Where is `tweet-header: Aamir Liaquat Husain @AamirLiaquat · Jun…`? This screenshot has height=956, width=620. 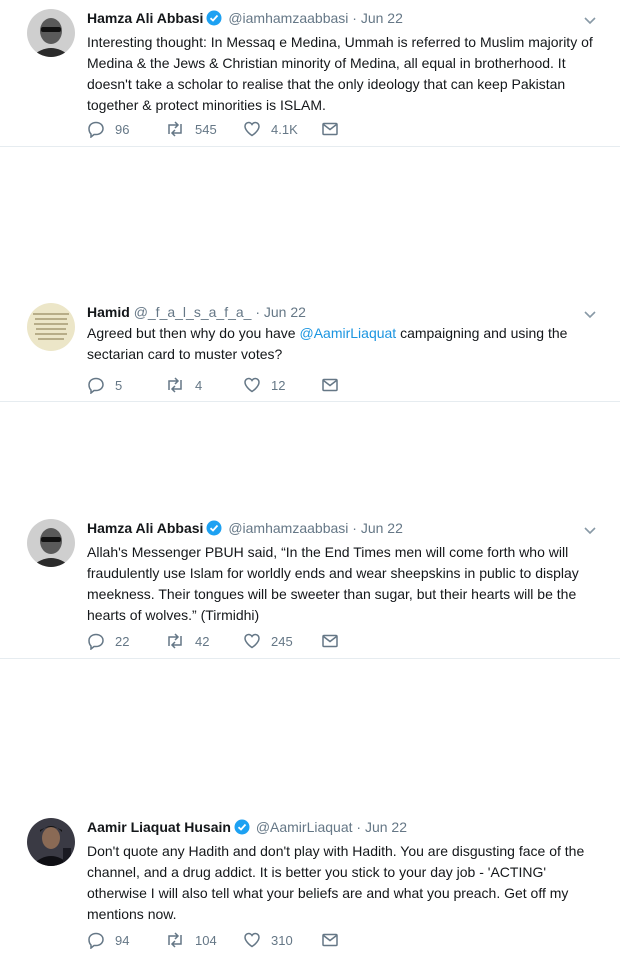
tweet-header: Aamir Liaquat Husain @AamirLiaquat · Jun… is located at coordinates (343, 828).